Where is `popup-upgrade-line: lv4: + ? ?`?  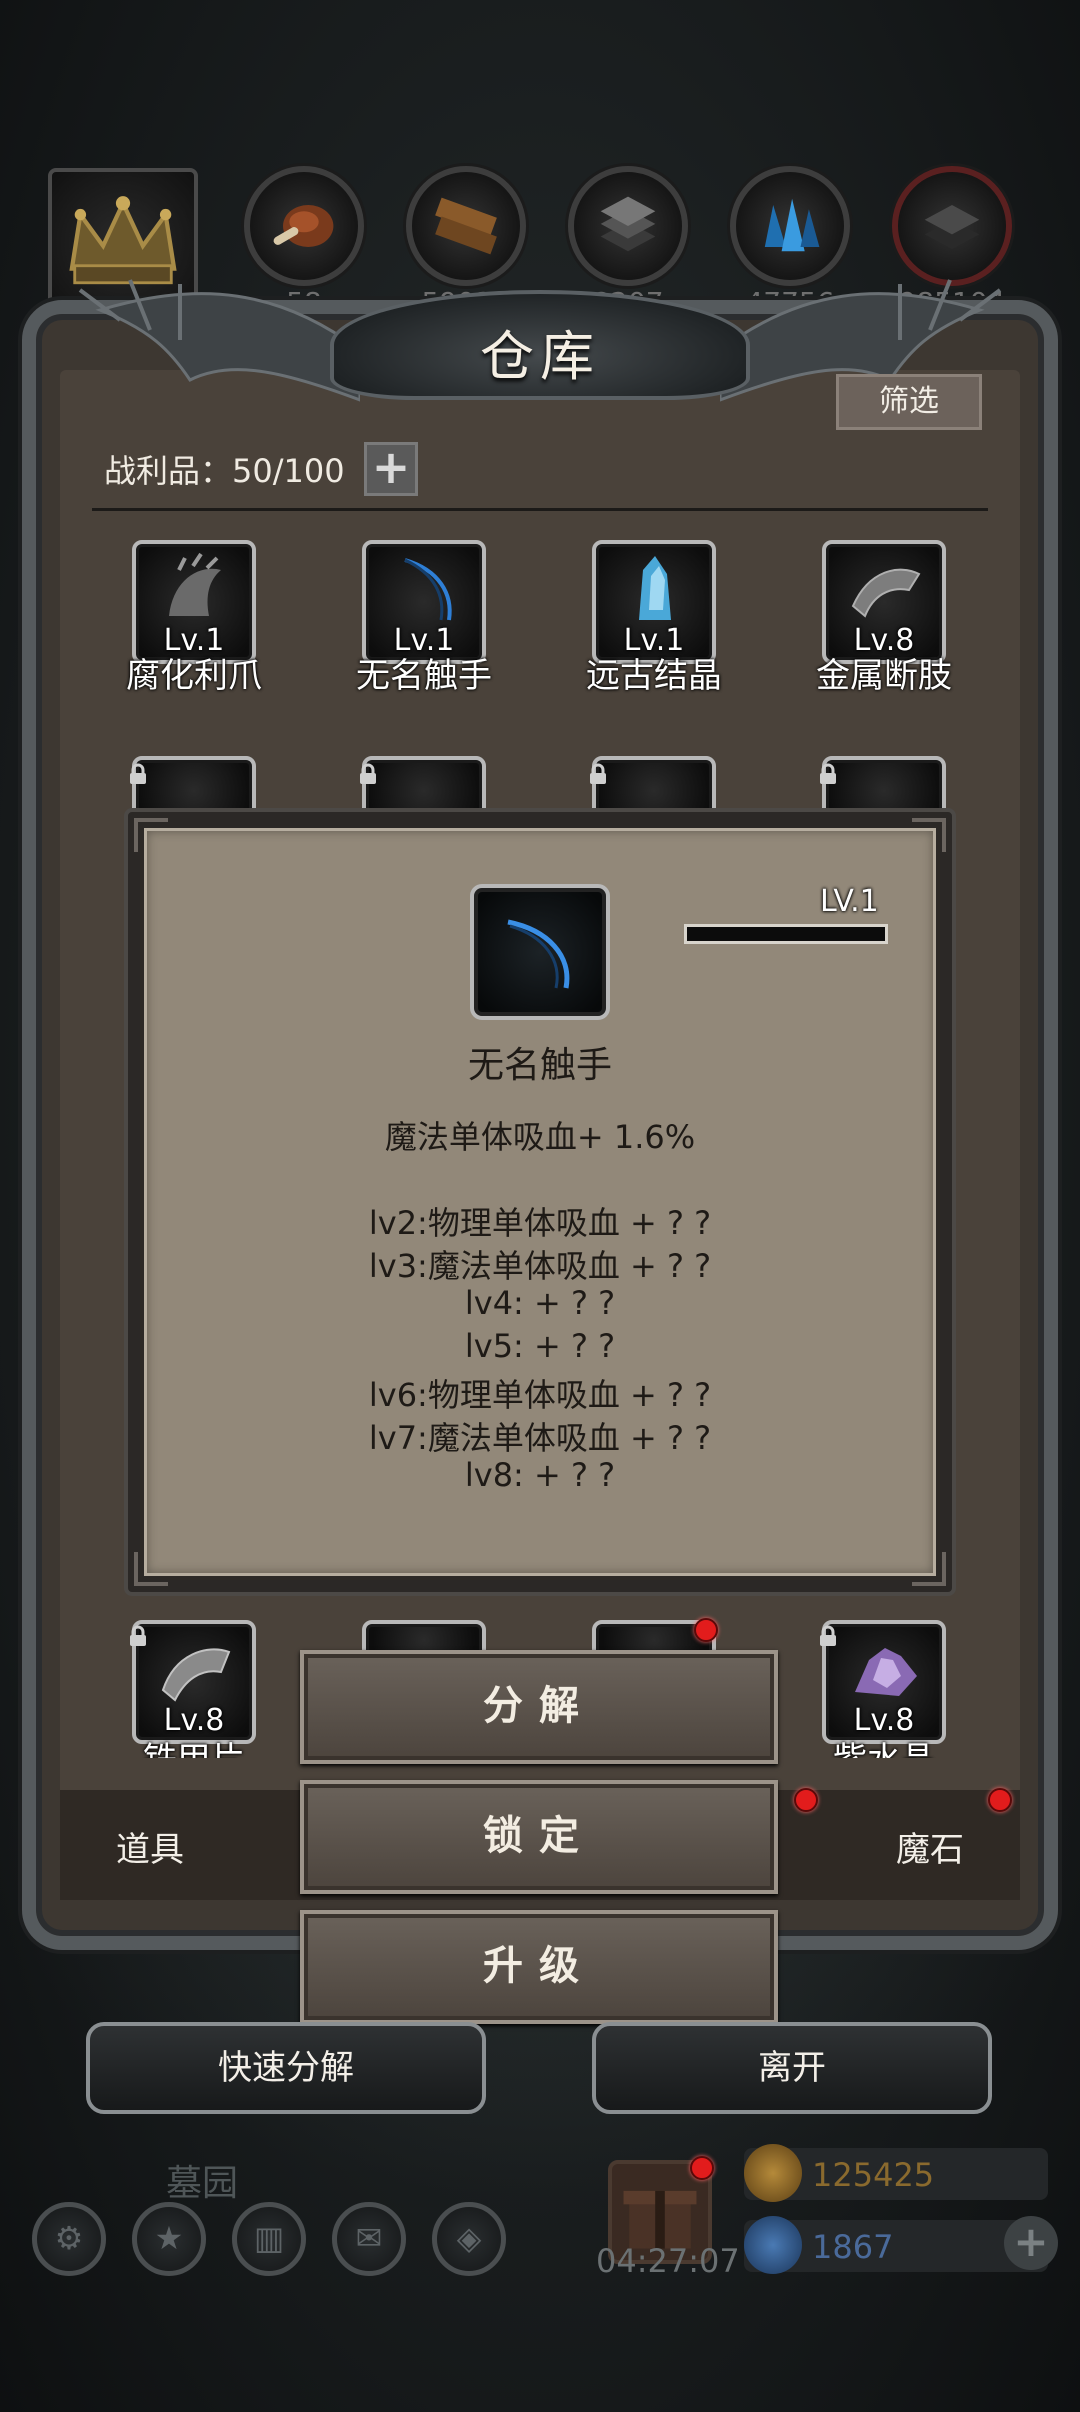 popup-upgrade-line: lv4: + ? ? is located at coordinates (540, 1303).